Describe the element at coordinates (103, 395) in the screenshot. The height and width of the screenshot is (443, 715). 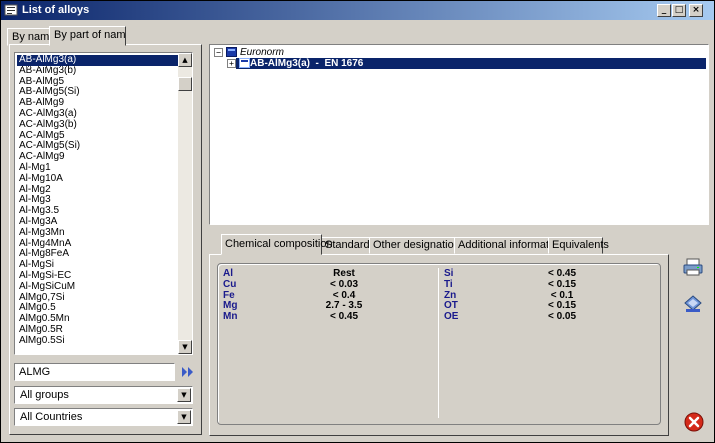
I see `group-select: All groups ▼` at that location.